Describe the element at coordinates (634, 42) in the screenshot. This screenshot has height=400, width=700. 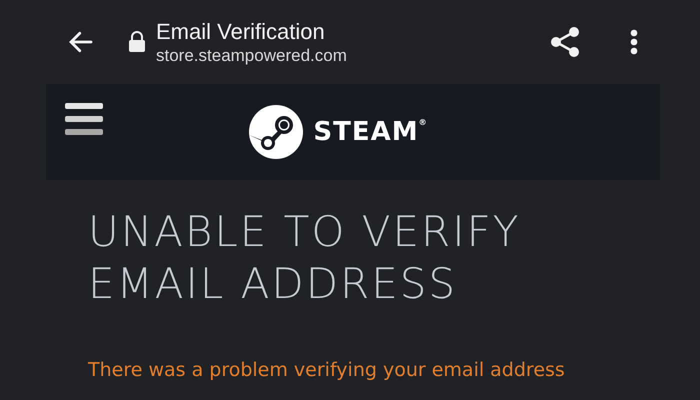
I see `more-options-icon` at that location.